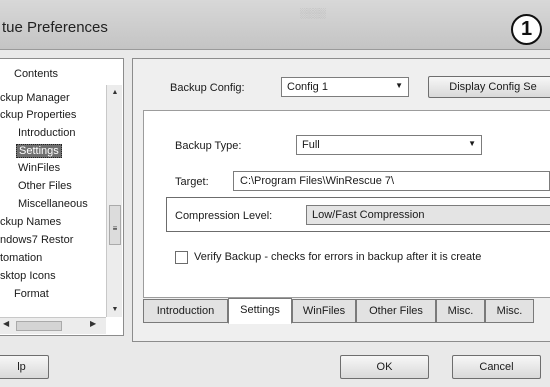 The image size is (550, 387). Describe the element at coordinates (317, 181) in the screenshot. I see `target-path-value: C:\Program Files\WinRescue 7\` at that location.